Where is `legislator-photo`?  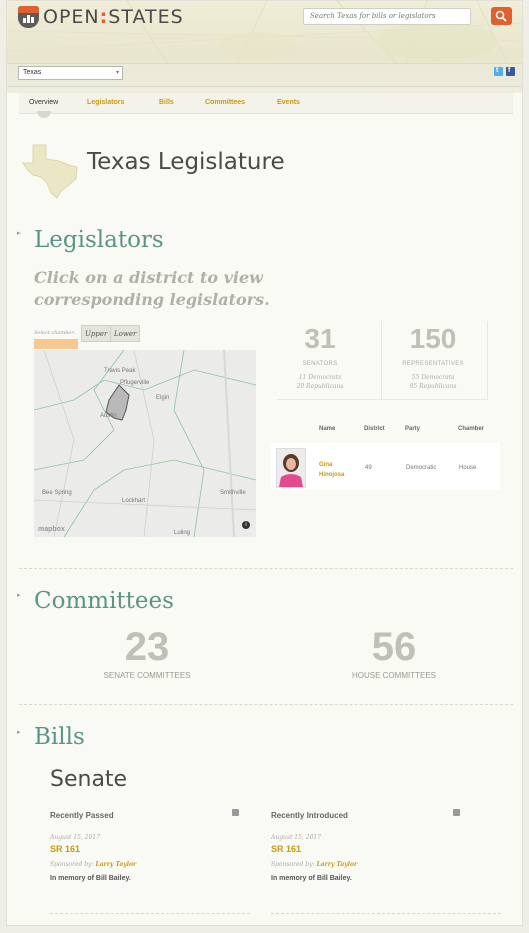
legislator-photo is located at coordinates (291, 468).